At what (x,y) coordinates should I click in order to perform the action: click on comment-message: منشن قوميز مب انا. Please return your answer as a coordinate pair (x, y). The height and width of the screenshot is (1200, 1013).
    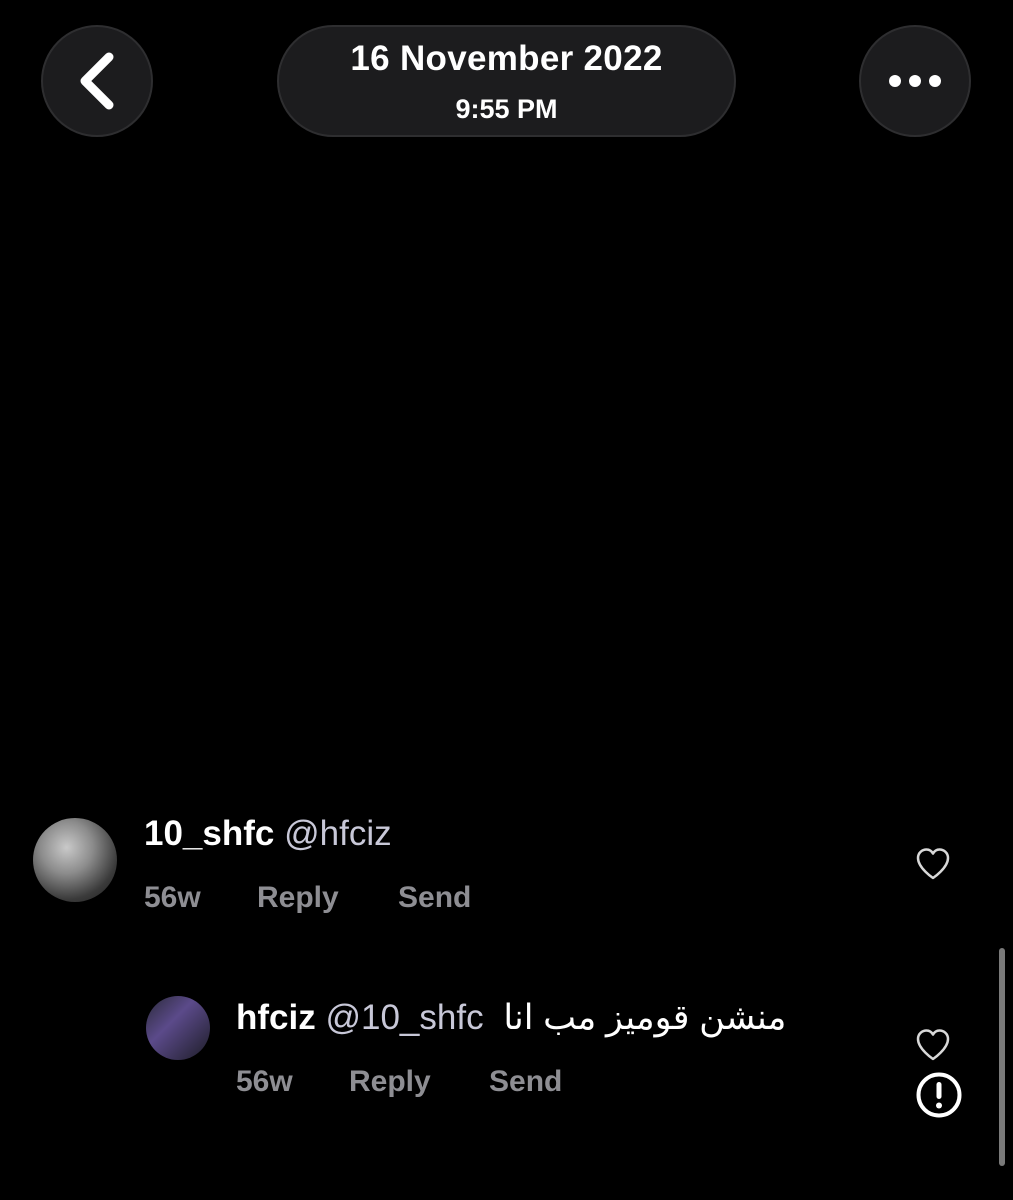
    Looking at the image, I should click on (645, 1017).